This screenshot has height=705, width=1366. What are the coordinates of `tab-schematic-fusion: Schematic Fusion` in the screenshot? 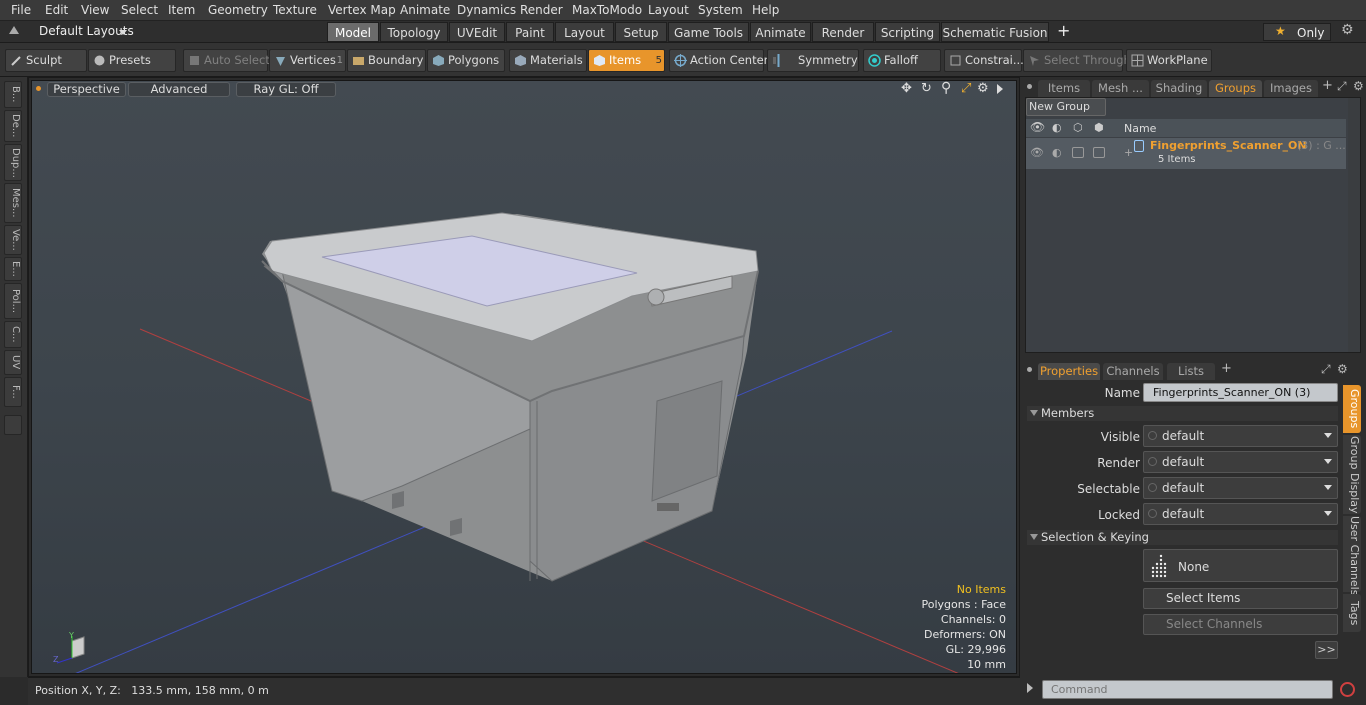 It's located at (995, 32).